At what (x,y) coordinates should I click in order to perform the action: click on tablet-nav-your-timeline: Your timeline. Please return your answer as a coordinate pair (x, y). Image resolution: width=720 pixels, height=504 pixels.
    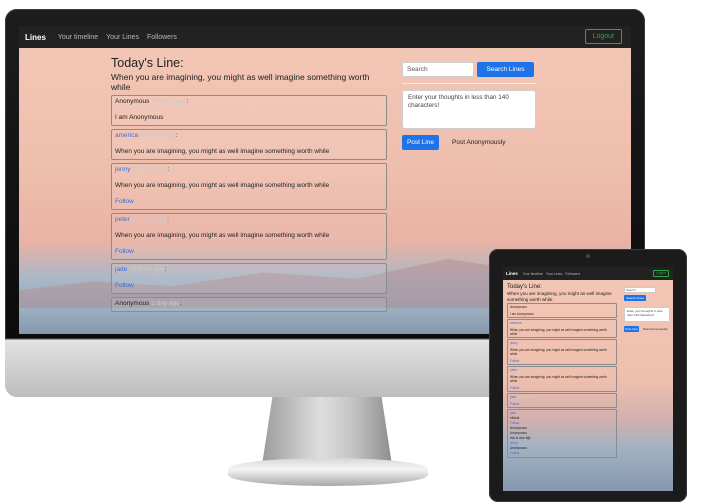
    Looking at the image, I should click on (533, 274).